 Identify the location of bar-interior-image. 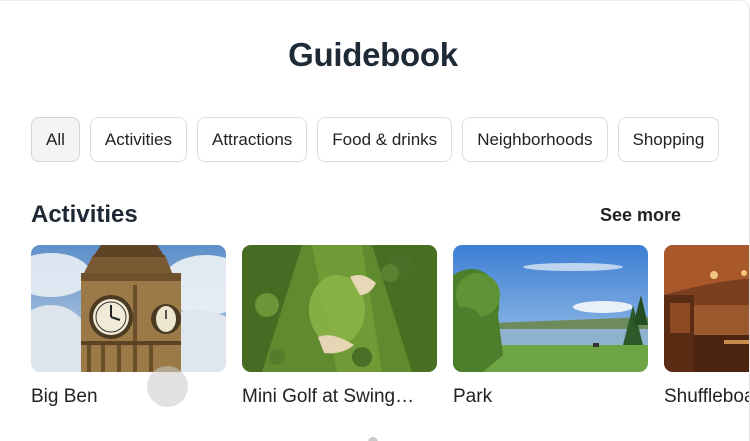
(706, 308).